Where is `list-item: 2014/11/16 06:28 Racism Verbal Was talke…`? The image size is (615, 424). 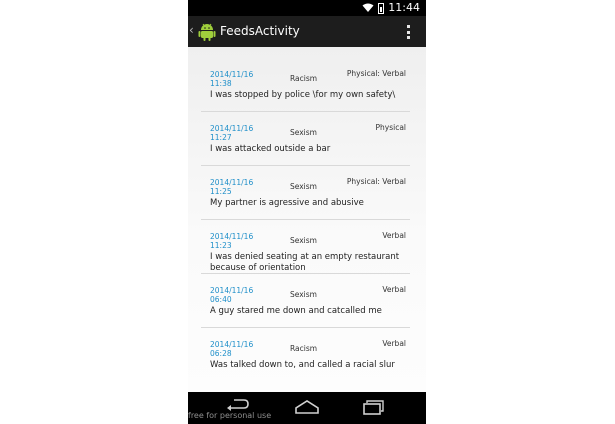
list-item: 2014/11/16 06:28 Racism Verbal Was talke… is located at coordinates (305, 354).